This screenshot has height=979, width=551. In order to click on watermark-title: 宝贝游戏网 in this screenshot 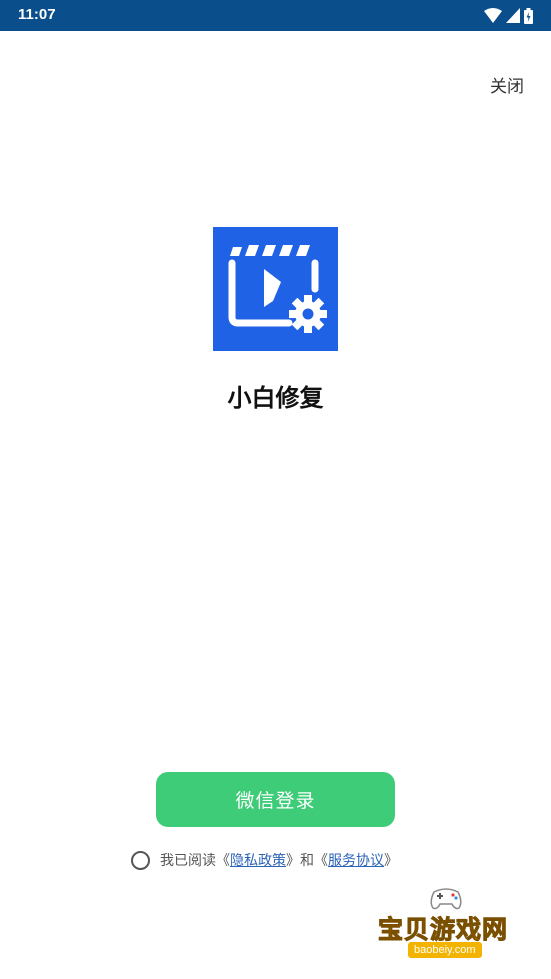, I will do `click(443, 930)`.